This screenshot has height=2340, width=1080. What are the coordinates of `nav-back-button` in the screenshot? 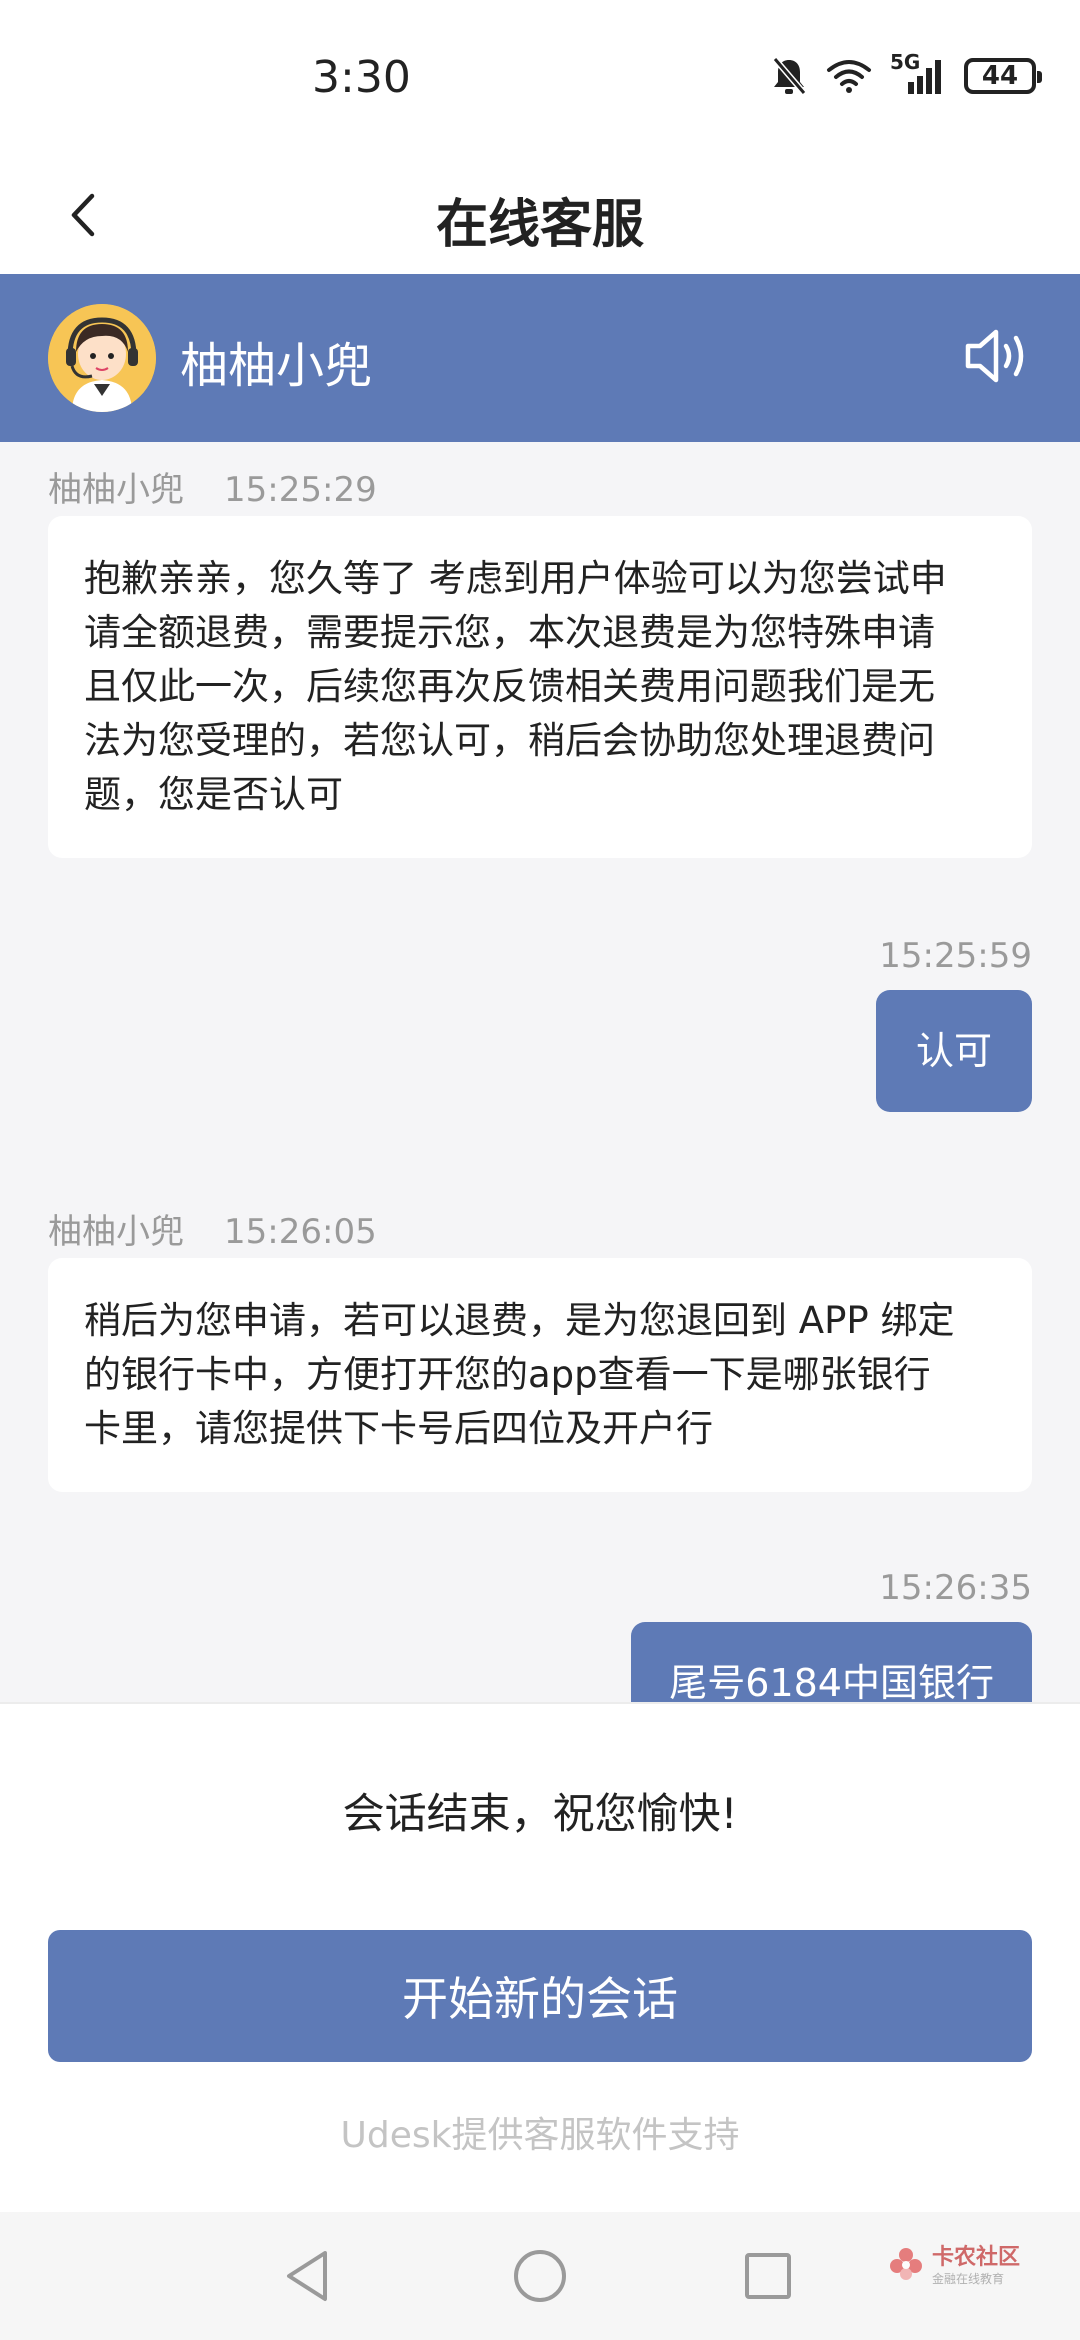 It's located at (308, 2278).